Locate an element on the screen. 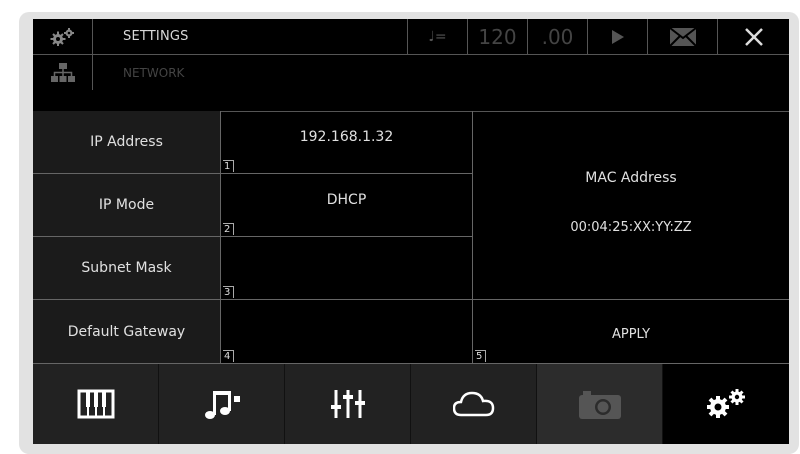 The width and height of the screenshot is (800, 454). subheader-bar: NETWORK is located at coordinates (411, 83).